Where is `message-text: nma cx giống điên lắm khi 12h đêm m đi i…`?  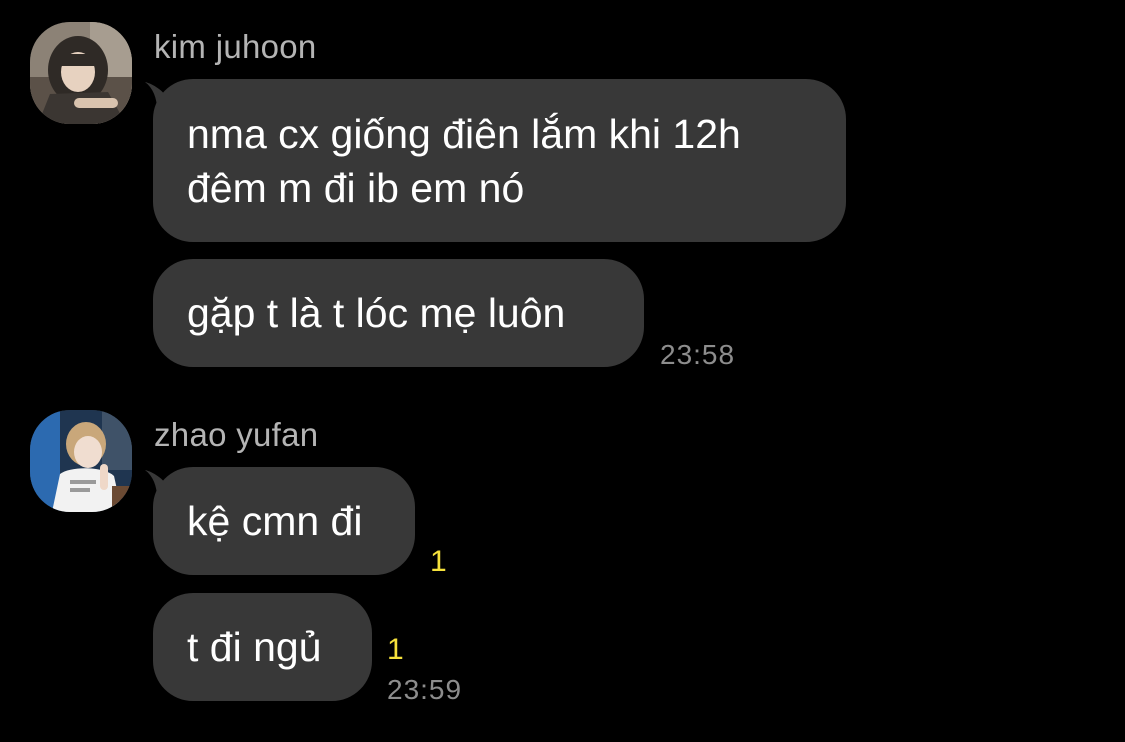
message-text: nma cx giống điên lắm khi 12h đêm m đi i… is located at coordinates (464, 161).